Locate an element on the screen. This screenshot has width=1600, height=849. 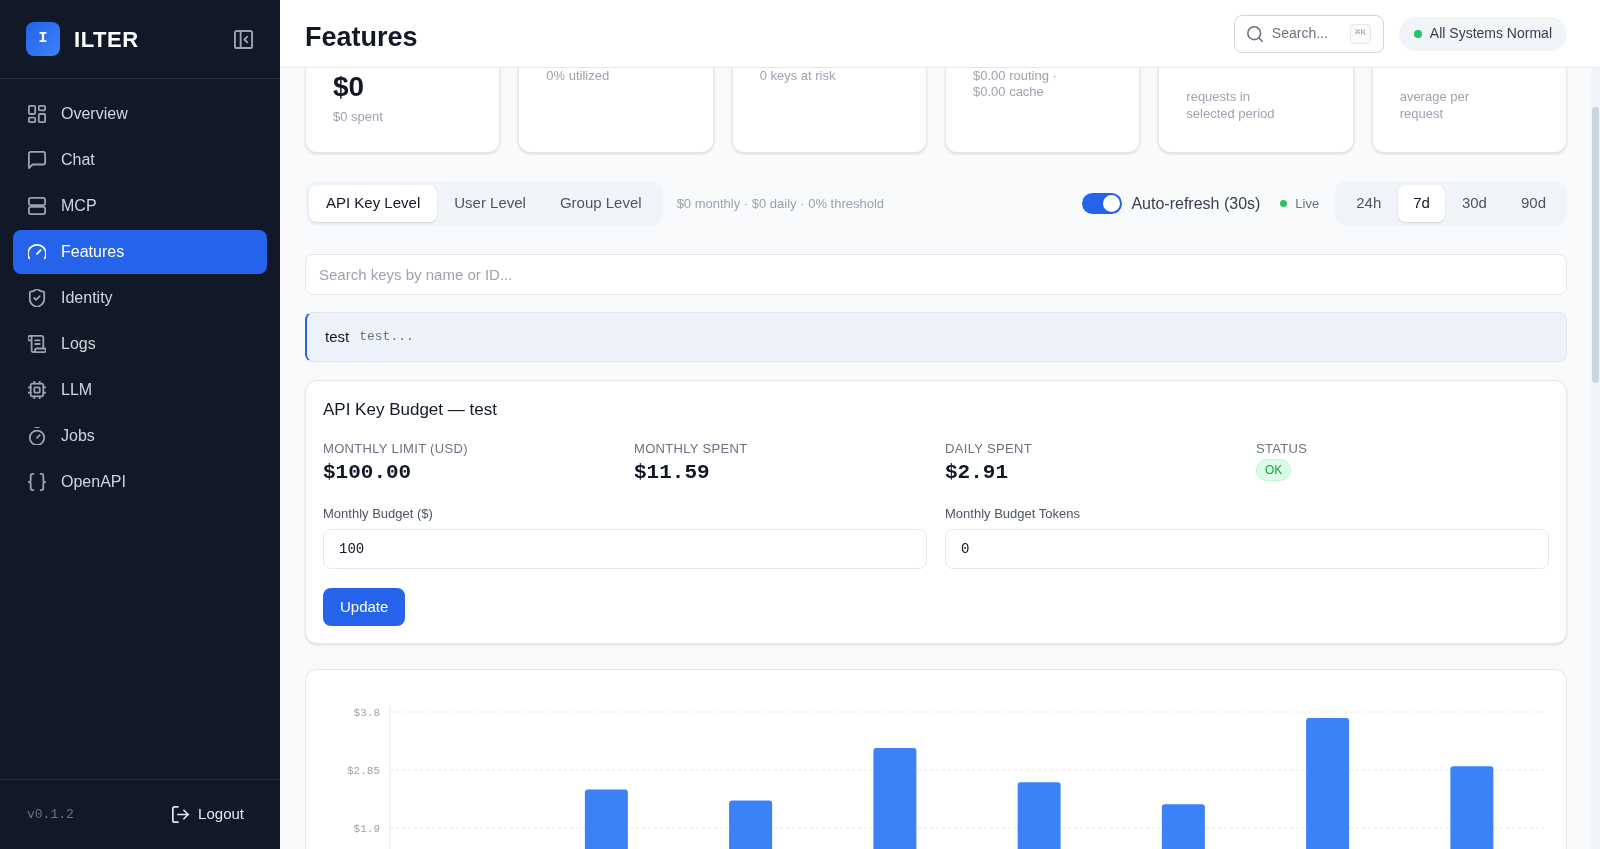
stat-label: MONTHLY SPENT is located at coordinates (691, 449).